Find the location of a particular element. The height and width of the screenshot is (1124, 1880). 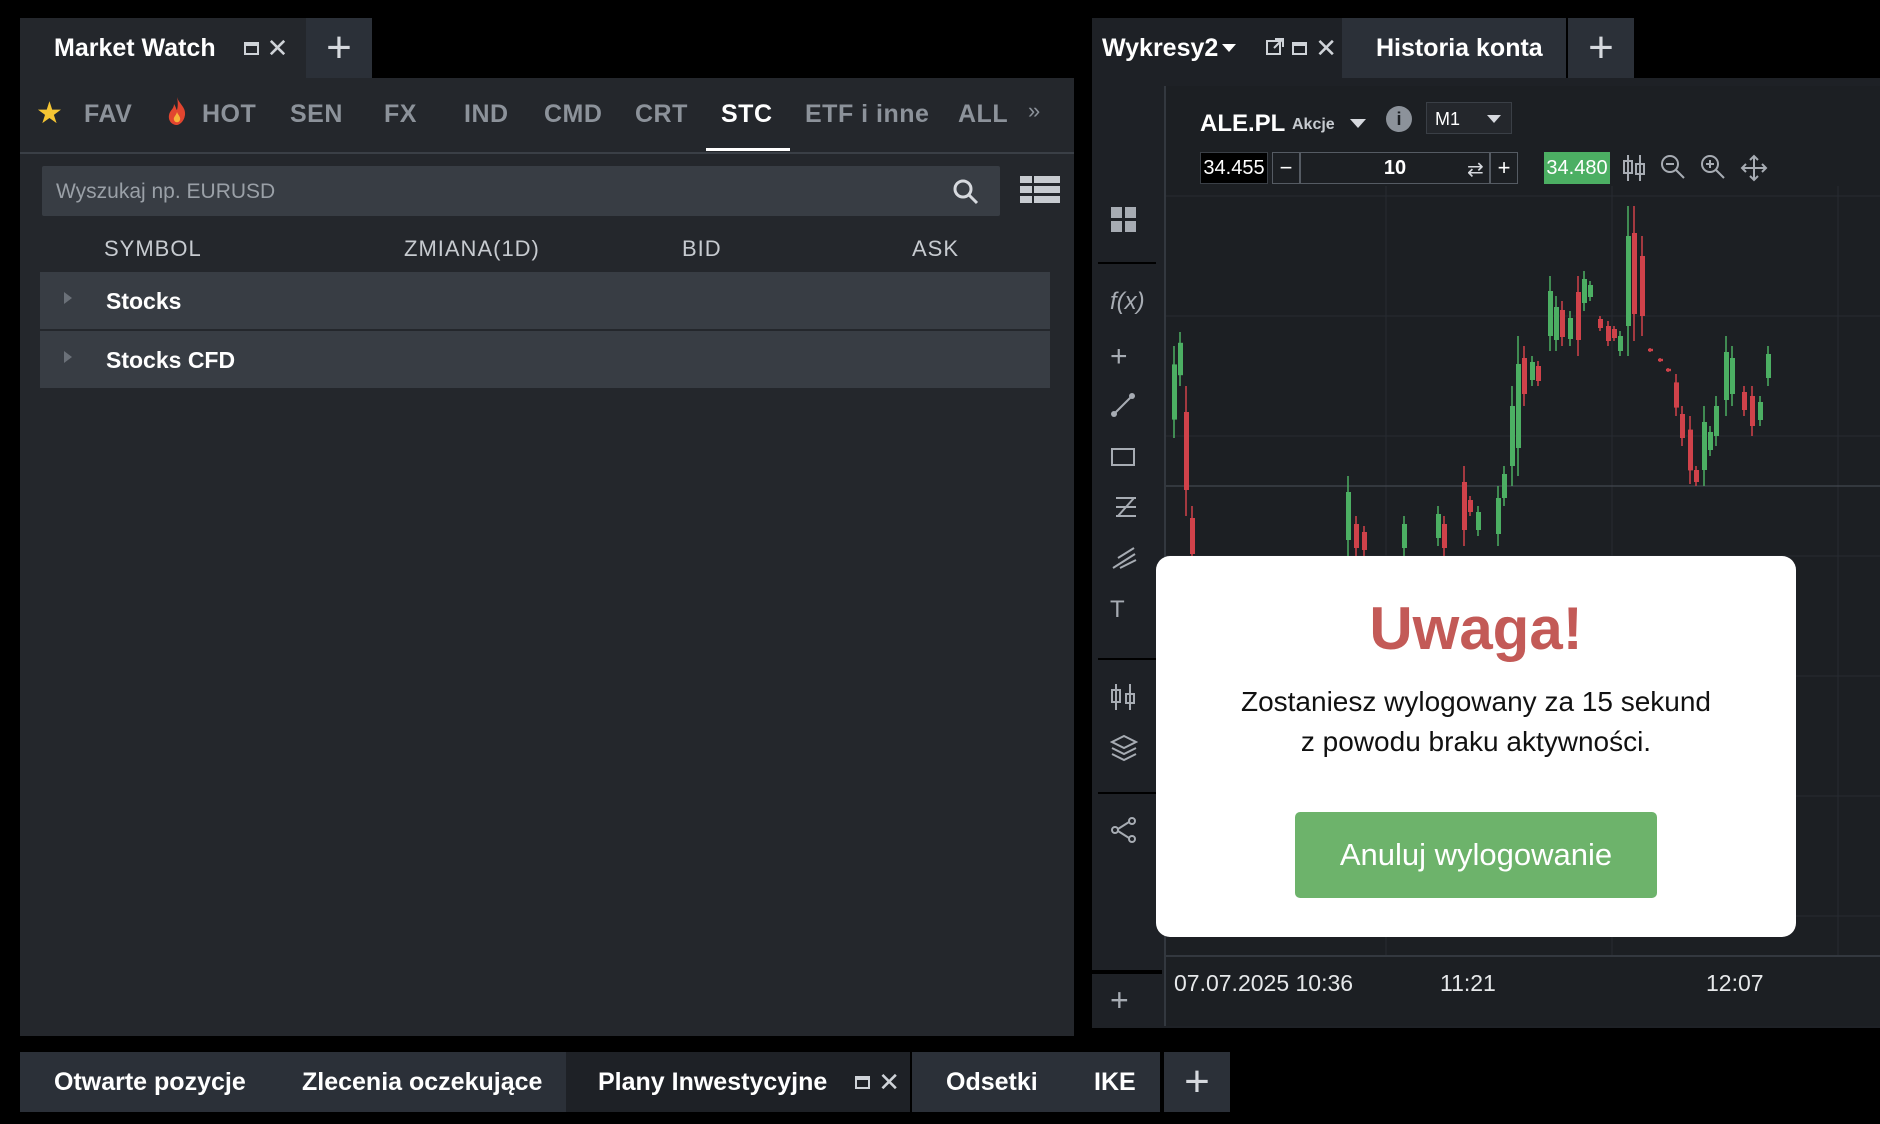

share-icon is located at coordinates (1124, 833).